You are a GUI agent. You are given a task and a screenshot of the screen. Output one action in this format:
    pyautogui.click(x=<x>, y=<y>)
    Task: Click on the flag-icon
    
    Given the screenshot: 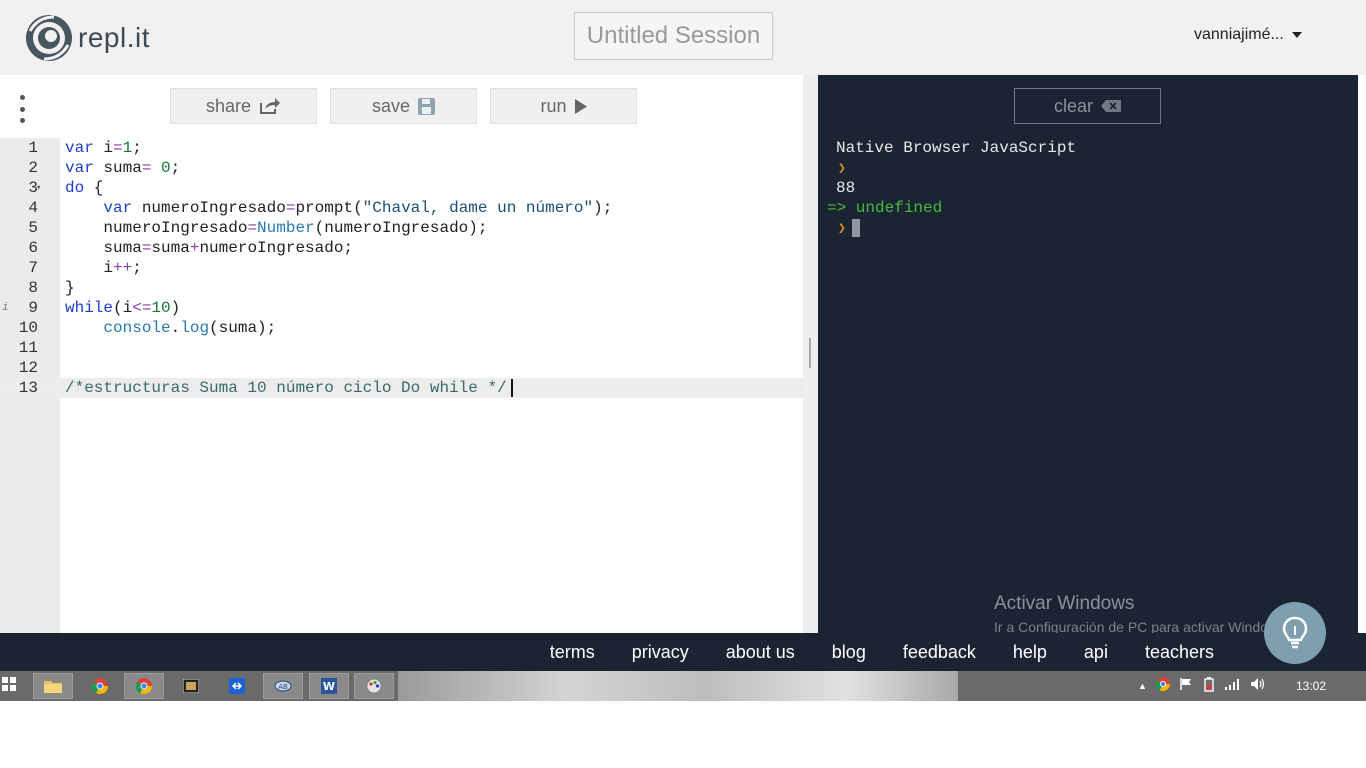 What is the action you would take?
    pyautogui.click(x=1186, y=686)
    